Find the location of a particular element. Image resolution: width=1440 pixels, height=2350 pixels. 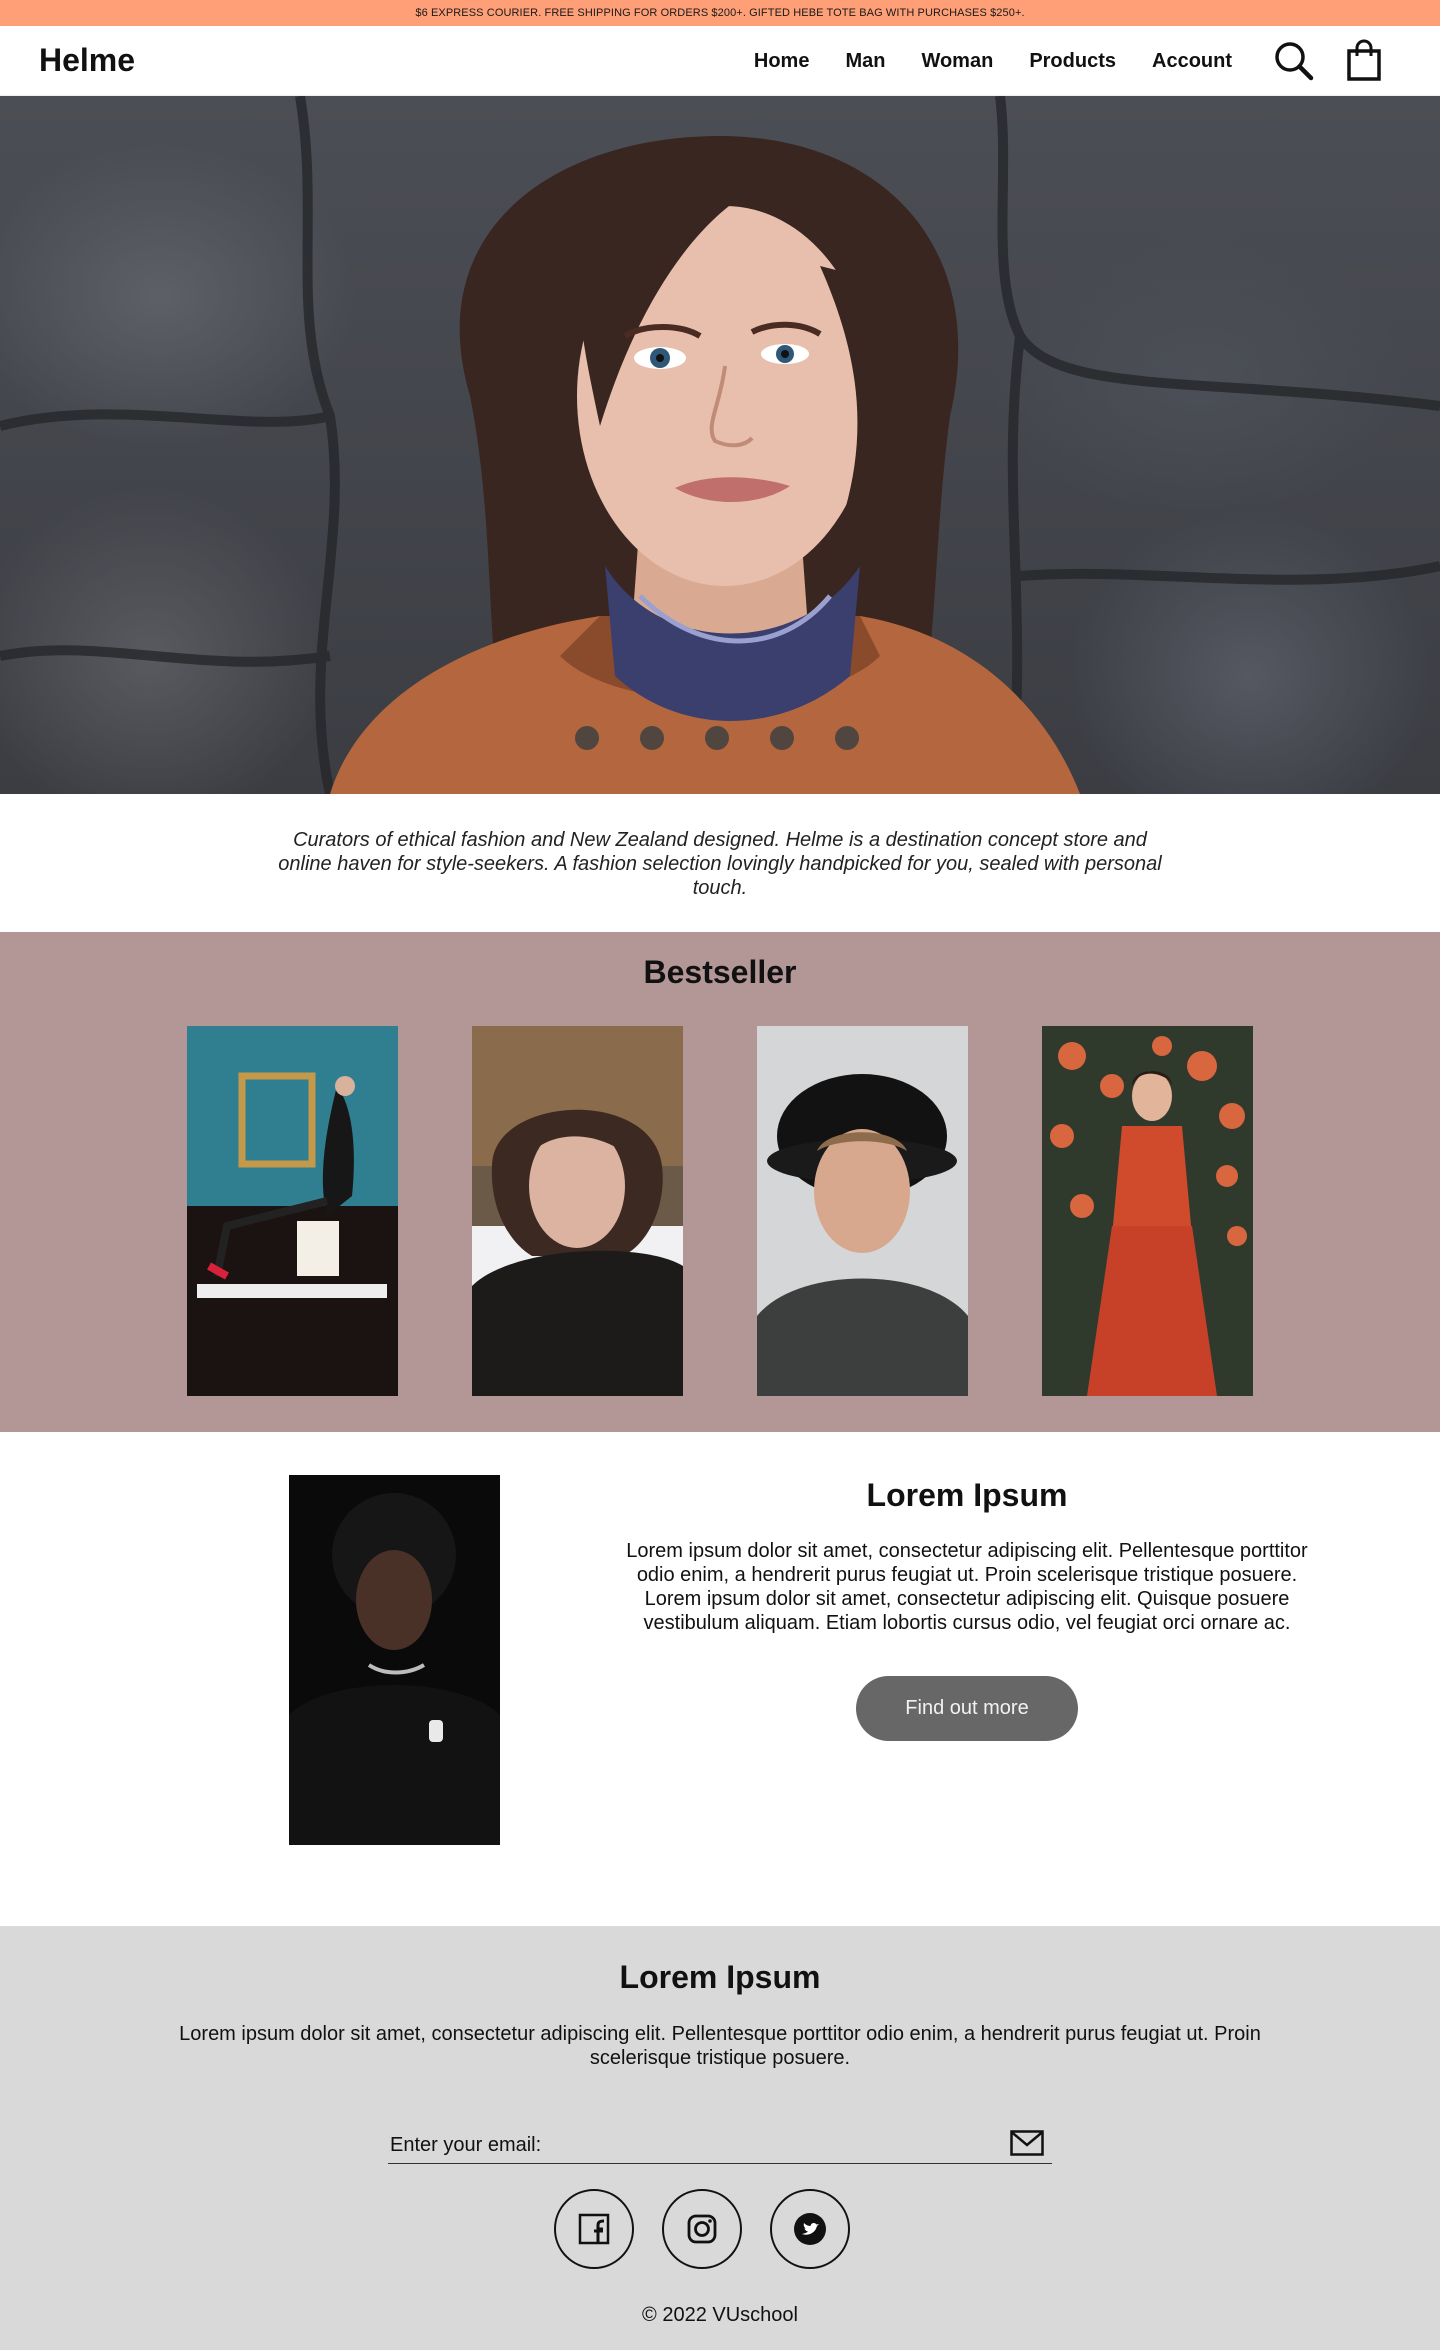

mail-icon is located at coordinates (1027, 2143).